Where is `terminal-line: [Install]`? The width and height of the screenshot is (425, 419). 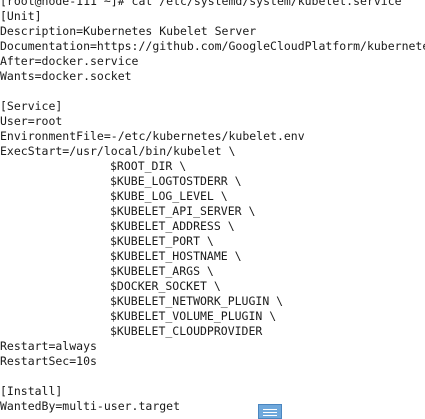
terminal-line: [Install] is located at coordinates (31, 391).